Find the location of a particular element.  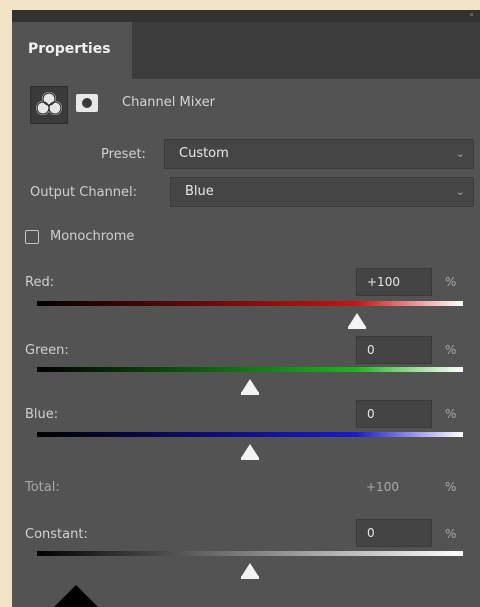

green-unit: % is located at coordinates (451, 350).